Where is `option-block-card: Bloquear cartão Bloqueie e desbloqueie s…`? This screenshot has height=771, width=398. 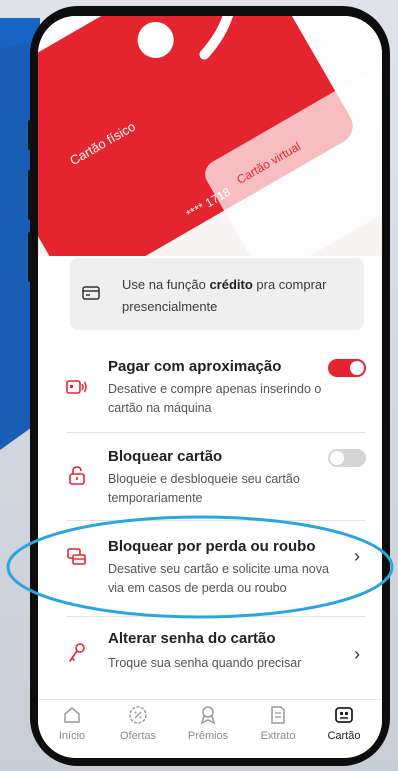 option-block-card: Bloquear cartão Bloqueie e desbloqueie s… is located at coordinates (210, 476).